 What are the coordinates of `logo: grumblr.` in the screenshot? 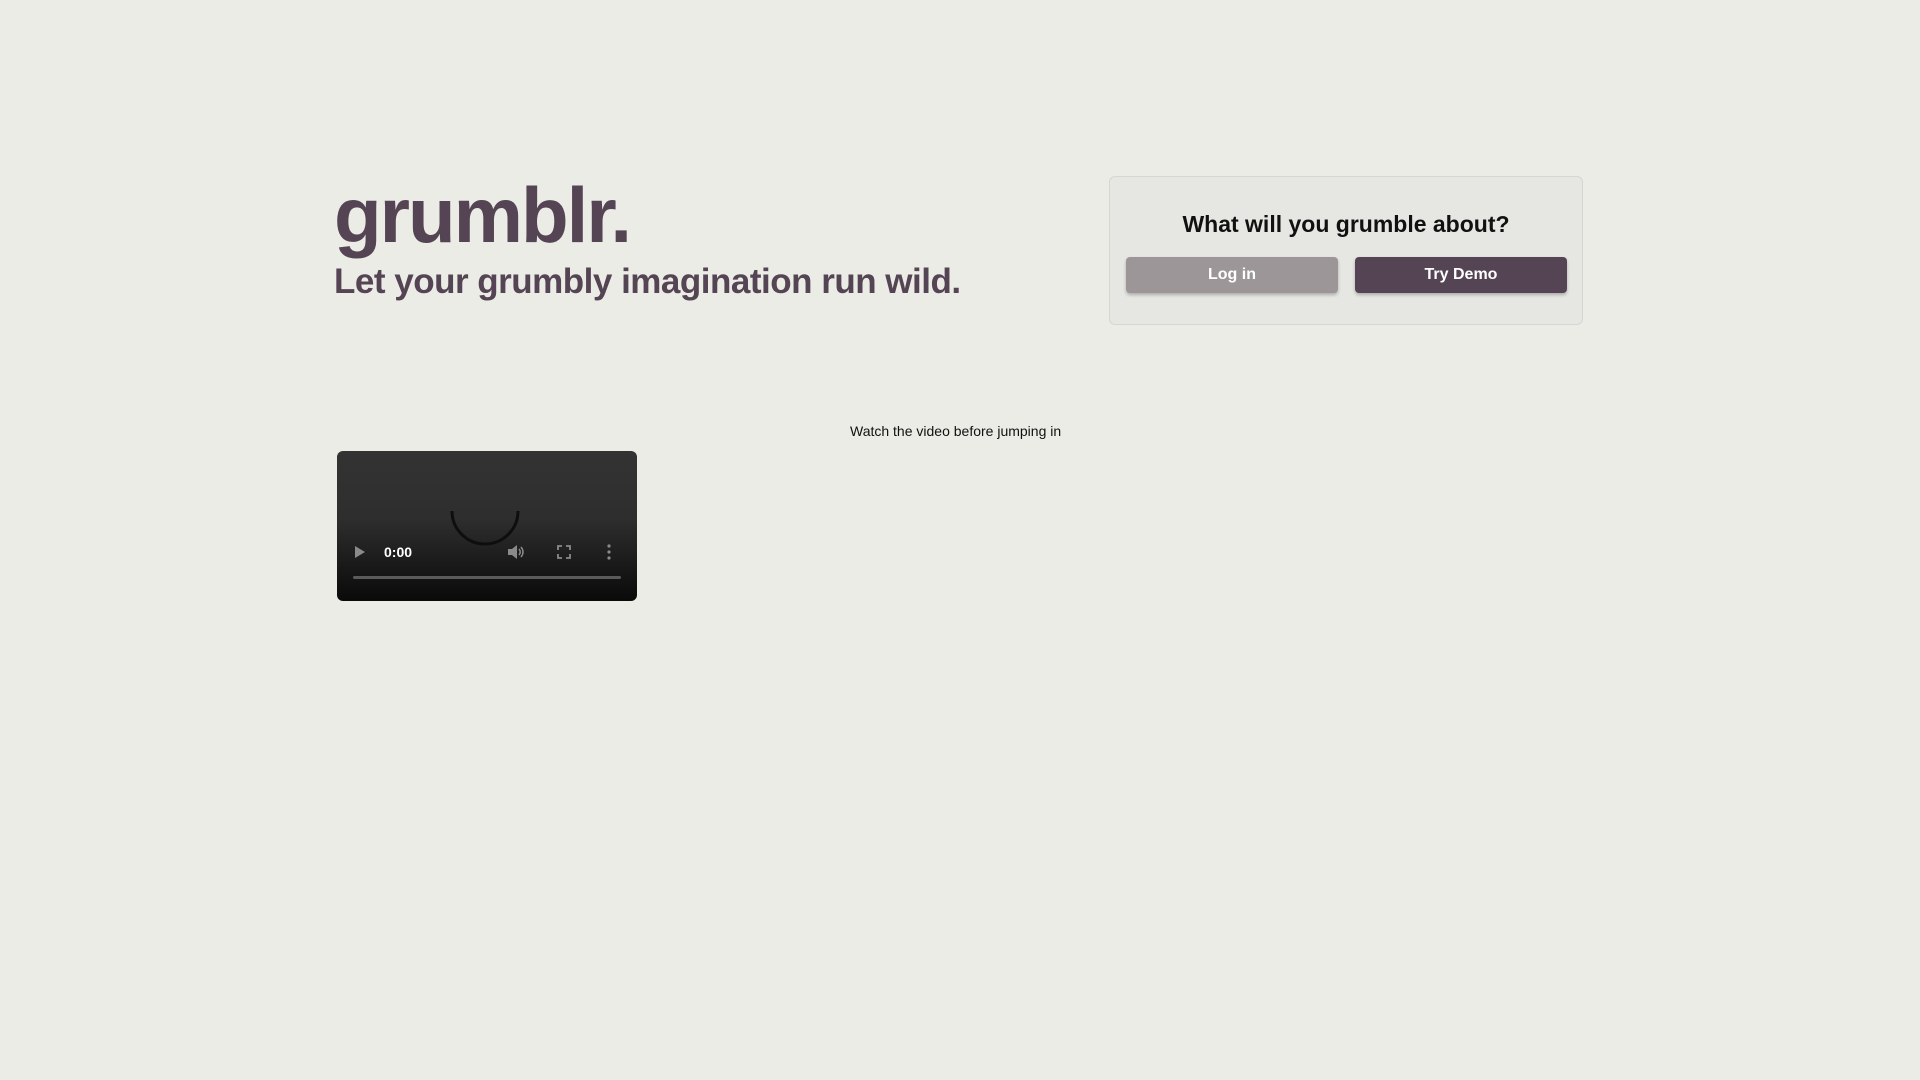 It's located at (483, 215).